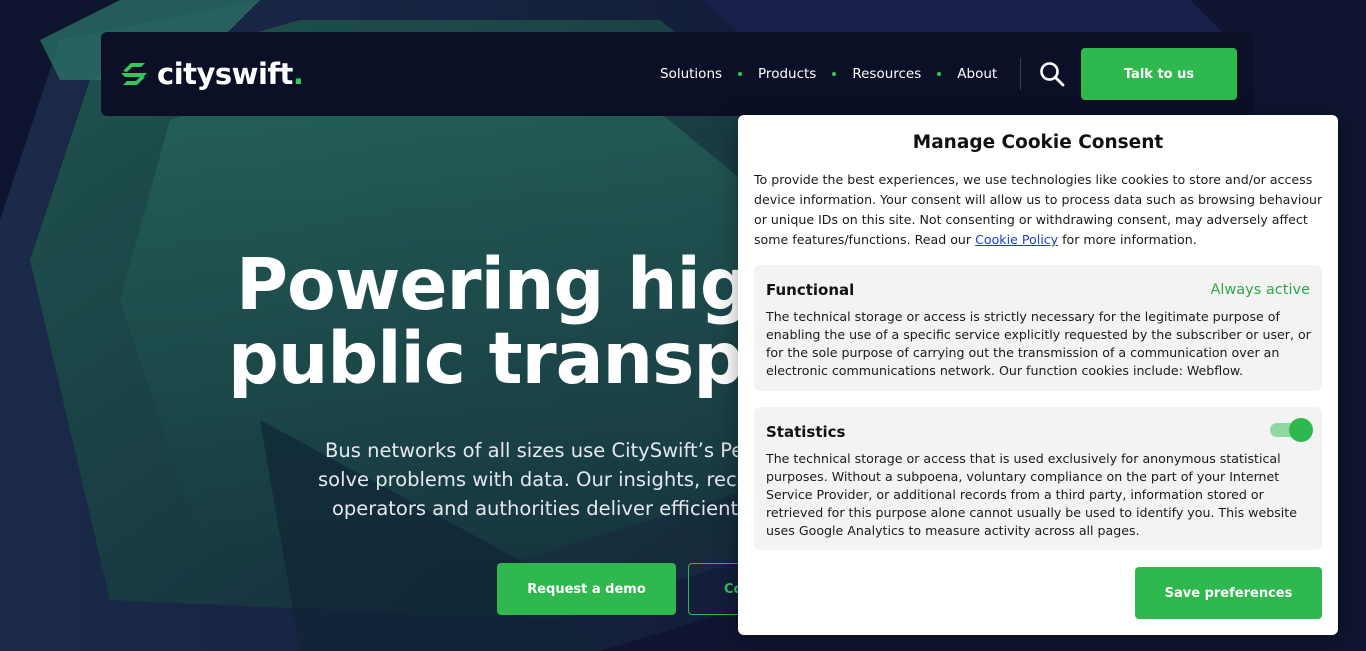 The width and height of the screenshot is (1366, 651). What do you see at coordinates (225, 74) in the screenshot?
I see `logo-wordmark: cityswift` at bounding box center [225, 74].